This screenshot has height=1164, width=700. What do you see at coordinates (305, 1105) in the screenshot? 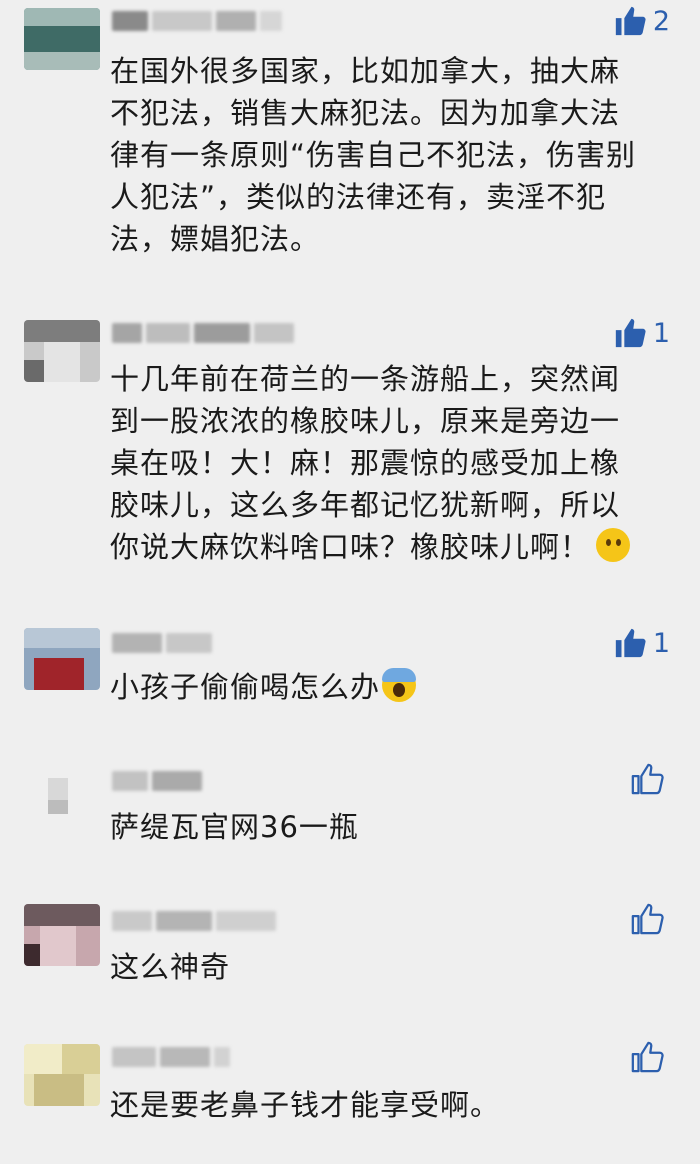
I see `comment-text: 还是要老鼻子钱才能享受啊。` at bounding box center [305, 1105].